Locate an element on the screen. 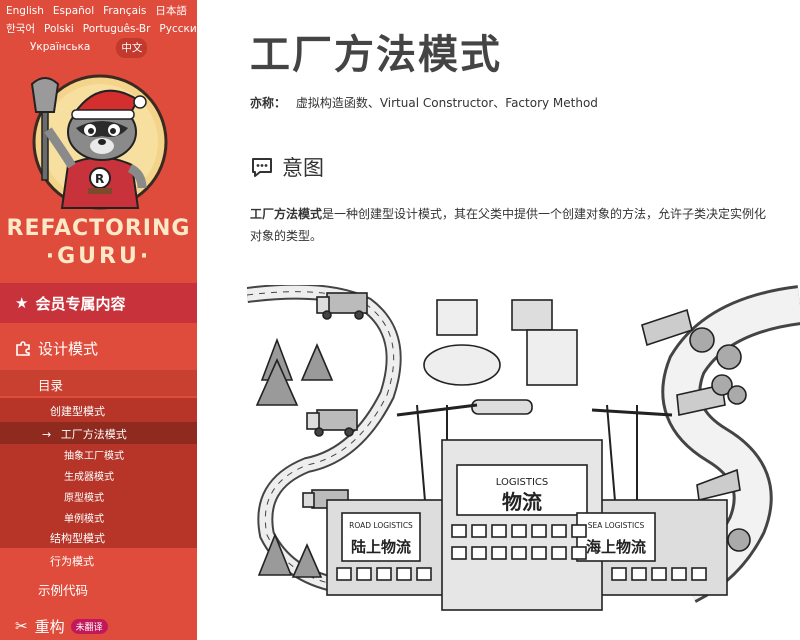 The image size is (800, 640). lang-ukrainian: Українська is located at coordinates (60, 48).